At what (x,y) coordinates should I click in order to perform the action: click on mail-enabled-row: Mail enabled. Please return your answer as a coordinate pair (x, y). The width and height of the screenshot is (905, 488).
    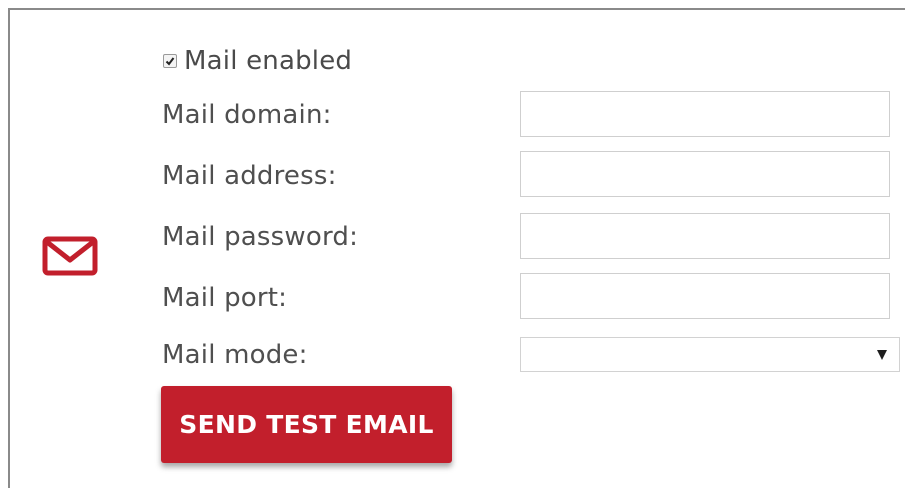
    Looking at the image, I should click on (257, 61).